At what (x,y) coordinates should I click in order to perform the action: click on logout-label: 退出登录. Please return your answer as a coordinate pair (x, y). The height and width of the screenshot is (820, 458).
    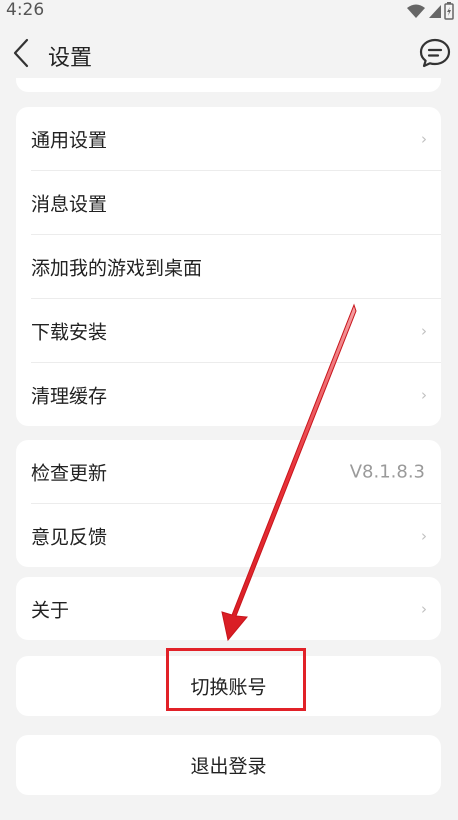
    Looking at the image, I should click on (228, 766).